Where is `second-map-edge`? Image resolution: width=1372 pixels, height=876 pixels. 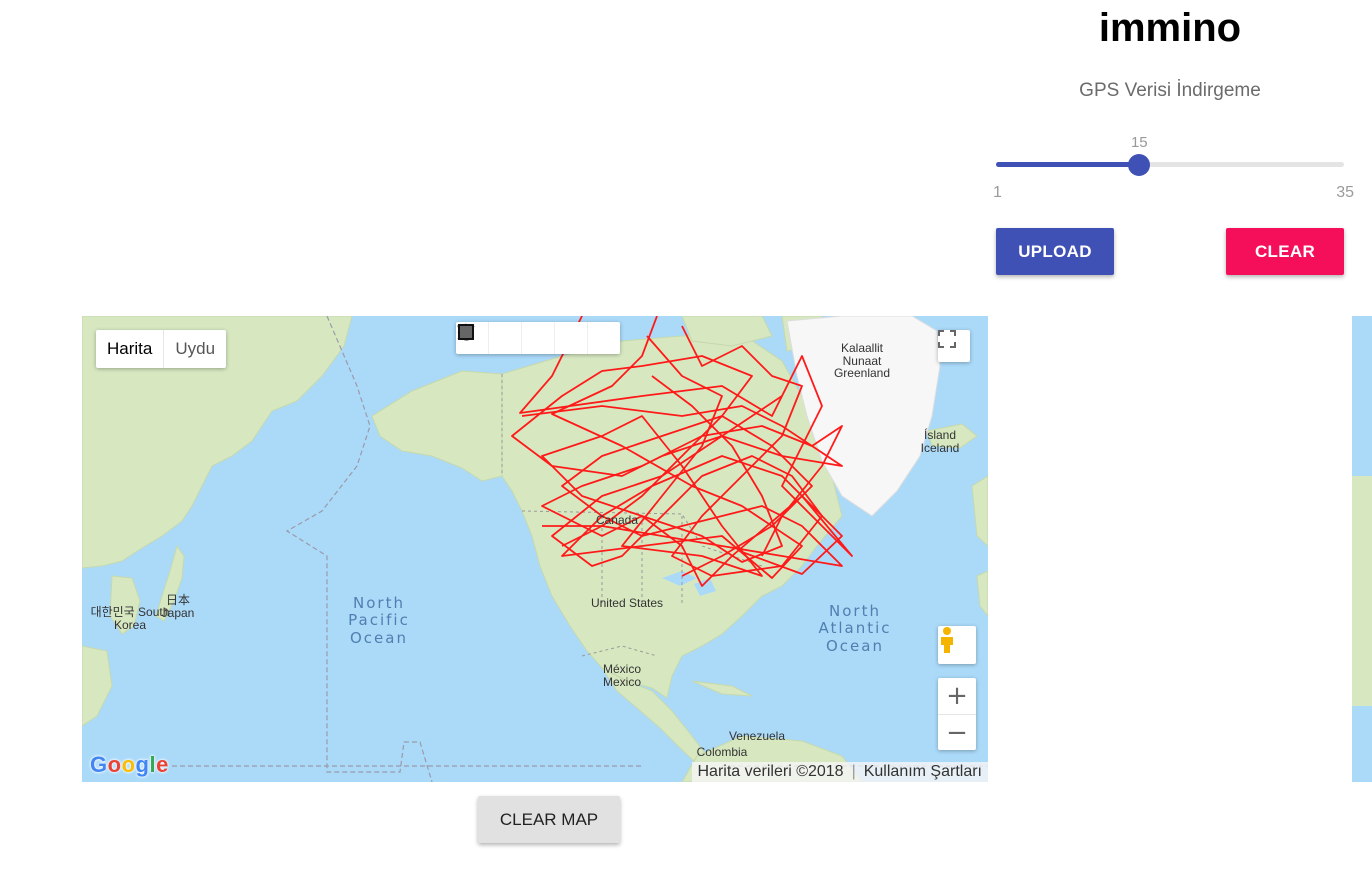 second-map-edge is located at coordinates (1362, 549).